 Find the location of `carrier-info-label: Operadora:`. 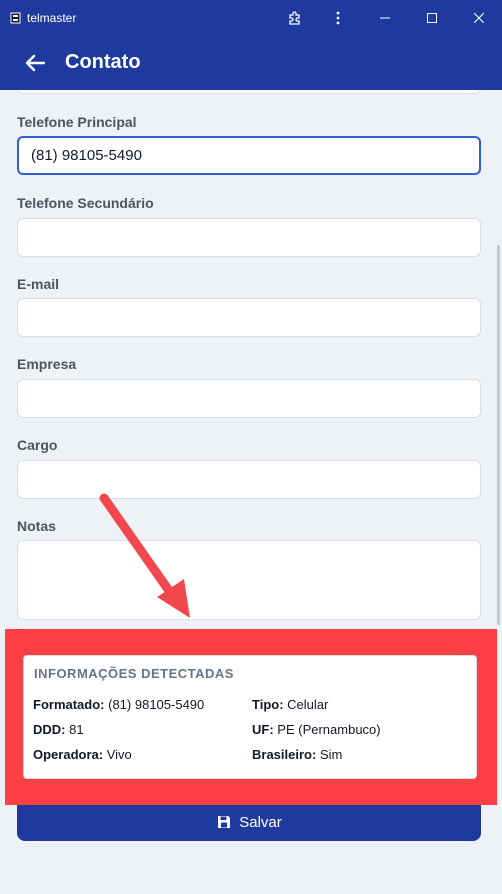

carrier-info-label: Operadora: is located at coordinates (68, 754).